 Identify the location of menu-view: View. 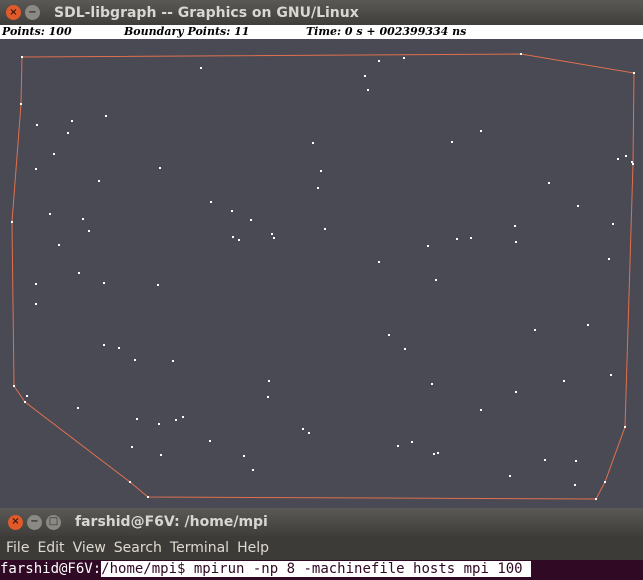
(89, 548).